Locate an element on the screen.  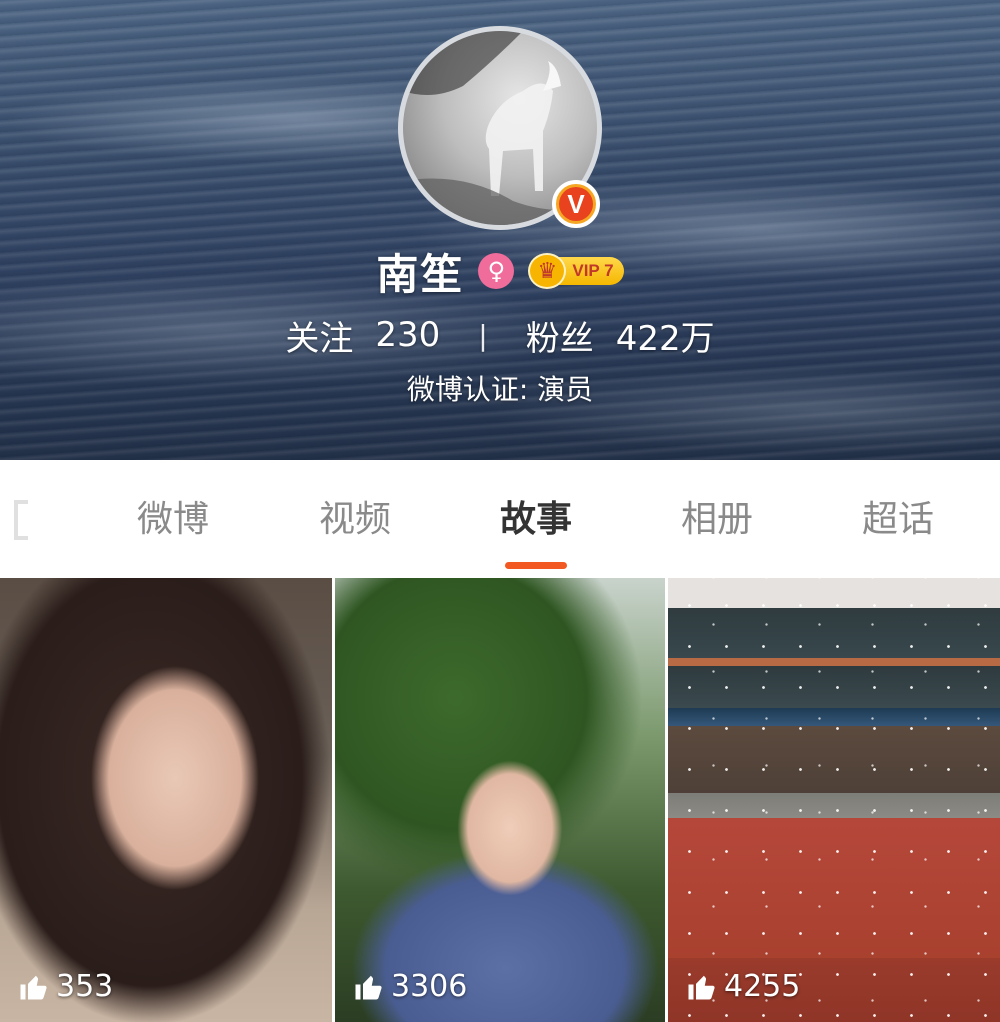
followers-stat: 粉丝 422万 is located at coordinates (620, 335).